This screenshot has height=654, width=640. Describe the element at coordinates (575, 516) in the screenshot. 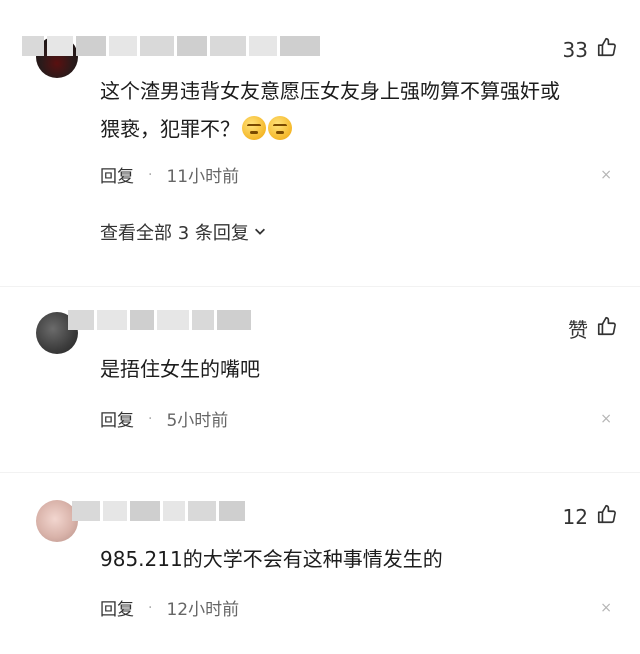

I see `like-count: 12` at that location.